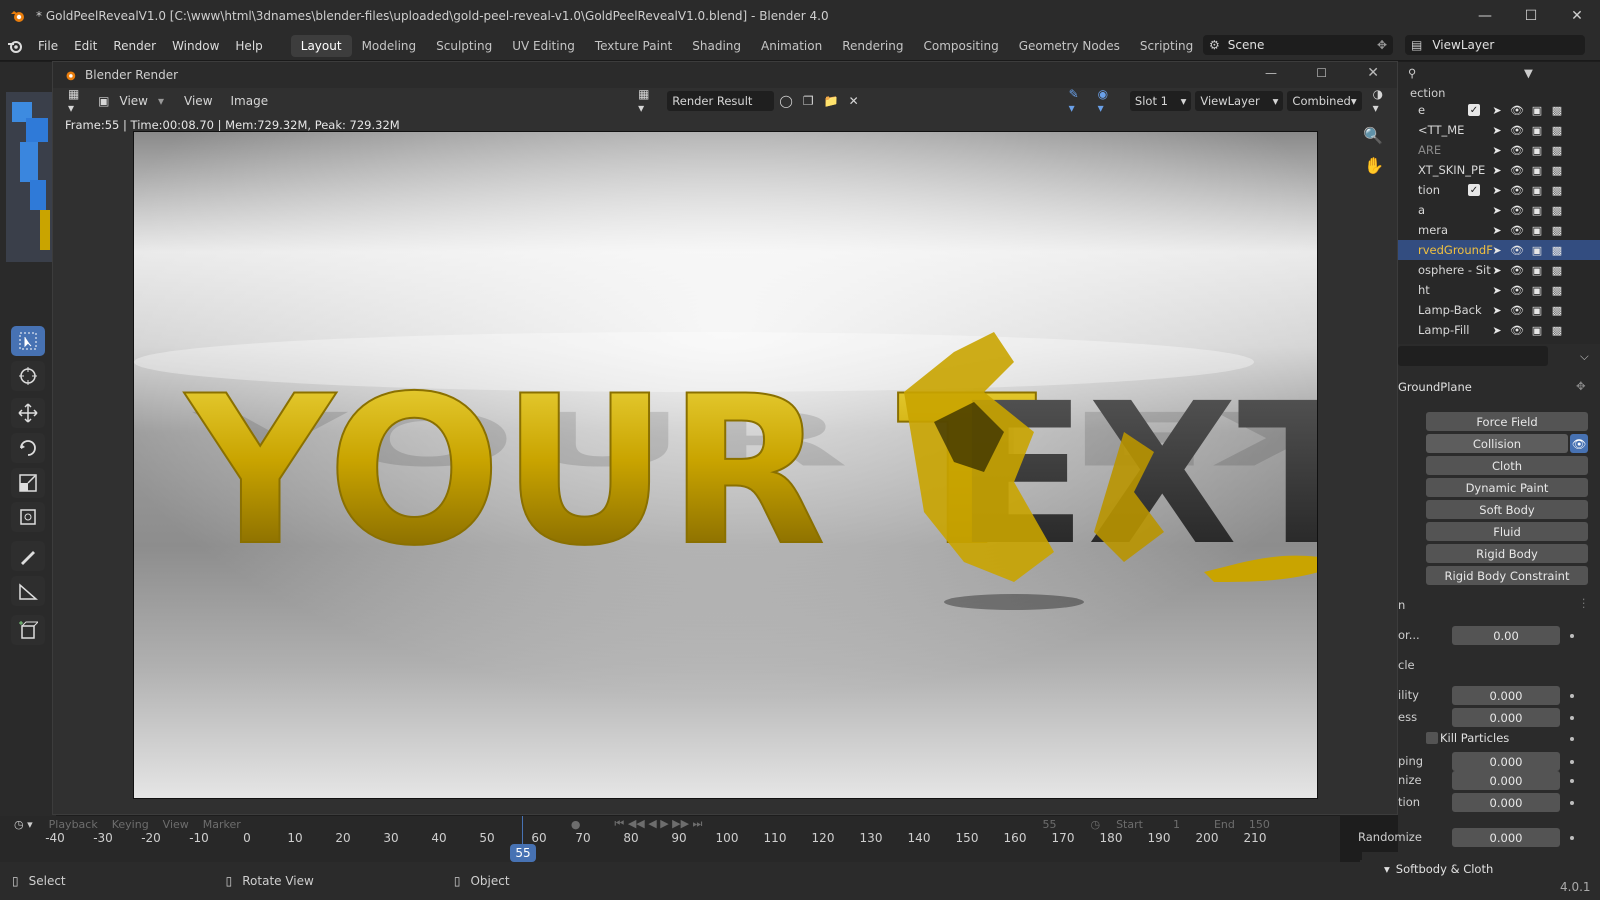  Describe the element at coordinates (1584, 356) in the screenshot. I see `panel-collapse-icon: ⌵` at that location.